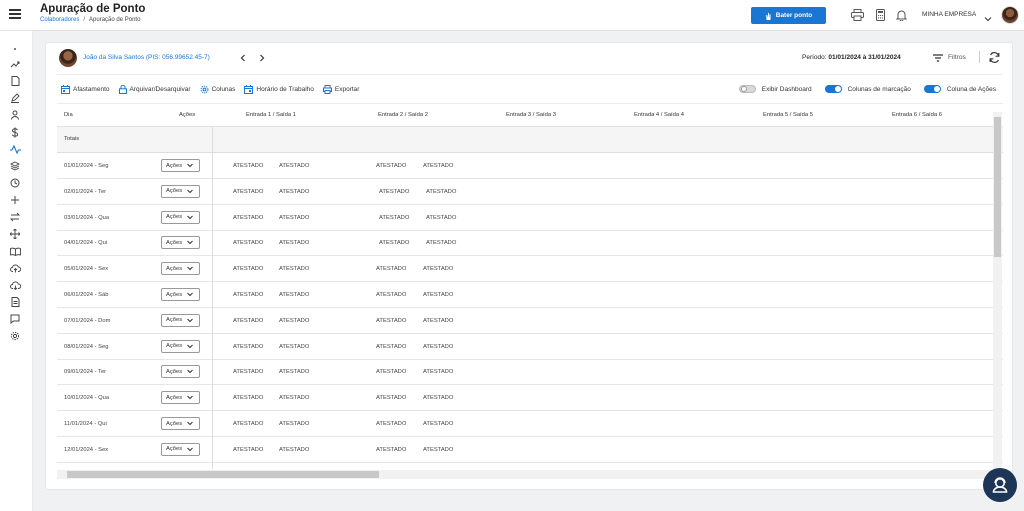 The image size is (1024, 511). I want to click on clock-icon, so click(15, 183).